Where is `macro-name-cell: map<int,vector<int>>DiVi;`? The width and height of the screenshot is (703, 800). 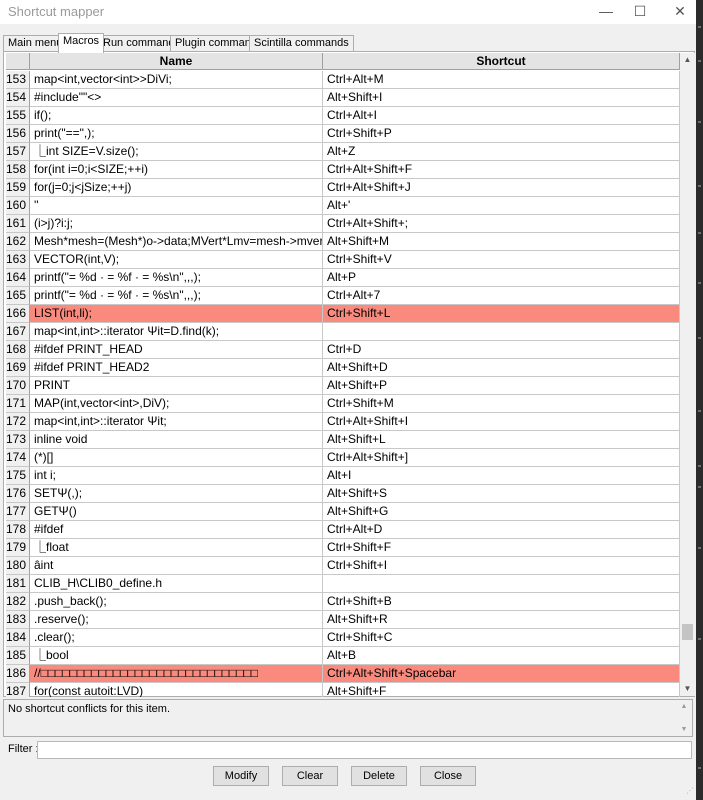
macro-name-cell: map<int,vector<int>>DiVi; is located at coordinates (176, 80).